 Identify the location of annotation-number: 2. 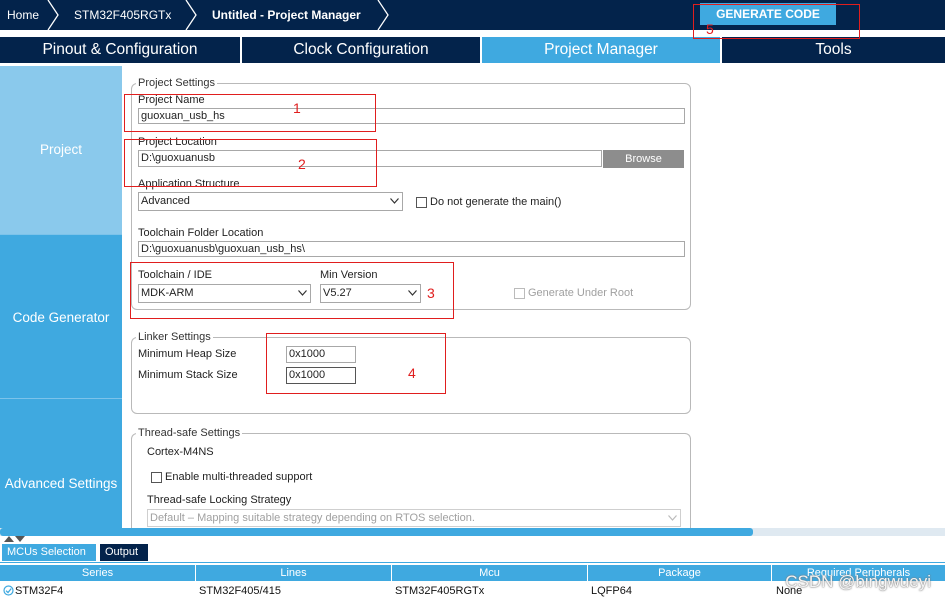
(302, 164).